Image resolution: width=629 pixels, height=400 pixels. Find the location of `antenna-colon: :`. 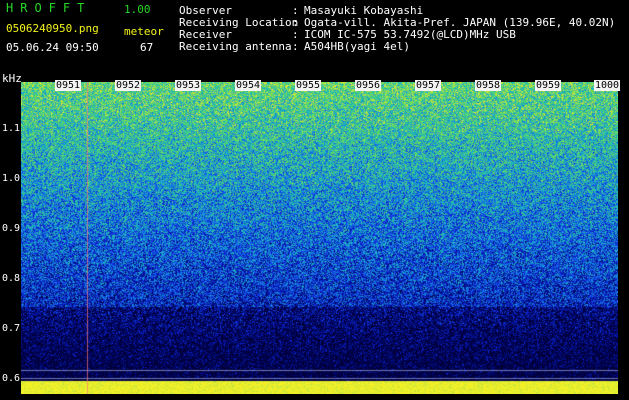

antenna-colon: : is located at coordinates (295, 46).